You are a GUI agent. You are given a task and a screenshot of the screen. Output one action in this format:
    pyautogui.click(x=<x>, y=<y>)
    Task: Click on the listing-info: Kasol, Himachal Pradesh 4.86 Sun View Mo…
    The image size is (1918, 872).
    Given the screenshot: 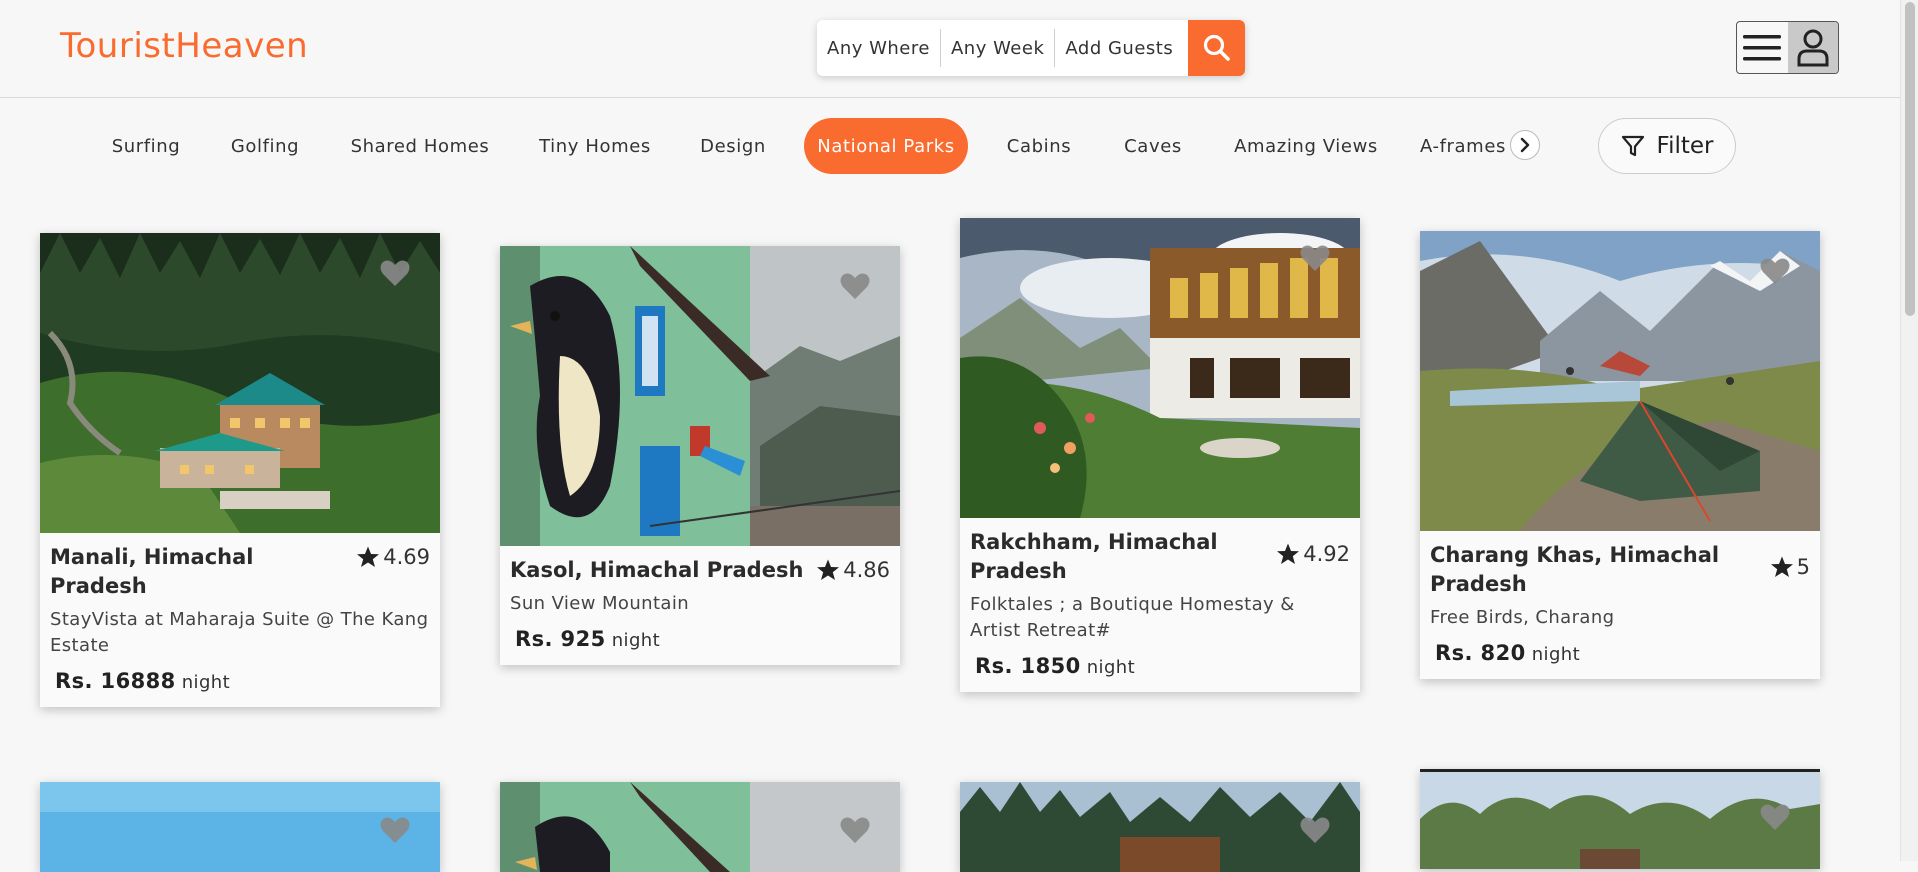 What is the action you would take?
    pyautogui.click(x=700, y=605)
    